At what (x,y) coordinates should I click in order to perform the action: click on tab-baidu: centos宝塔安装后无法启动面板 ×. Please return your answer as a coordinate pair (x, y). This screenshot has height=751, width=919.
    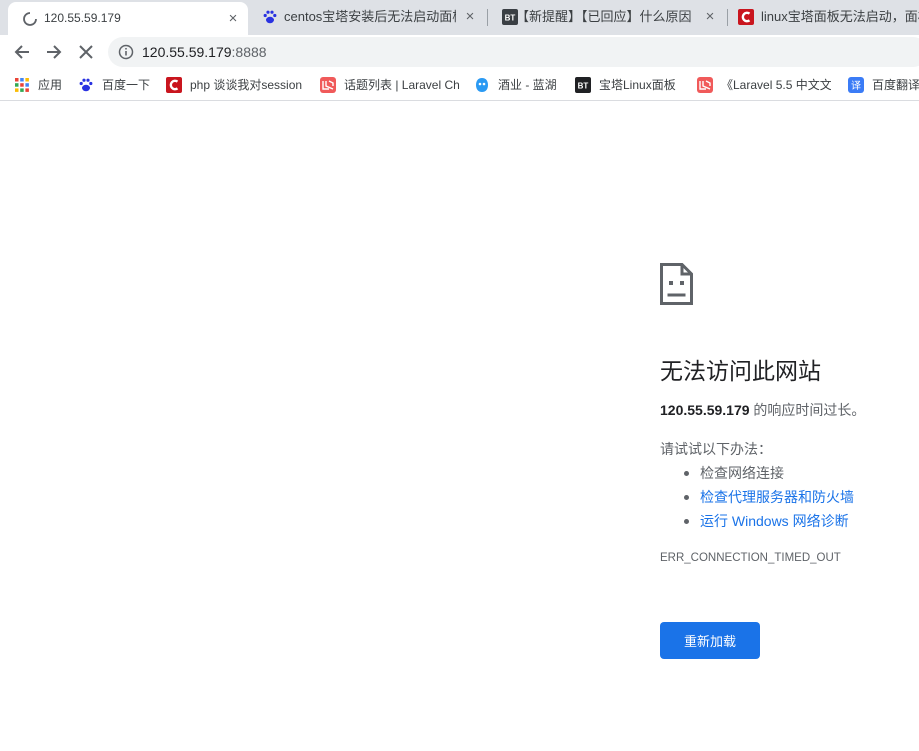
    Looking at the image, I should click on (367, 17).